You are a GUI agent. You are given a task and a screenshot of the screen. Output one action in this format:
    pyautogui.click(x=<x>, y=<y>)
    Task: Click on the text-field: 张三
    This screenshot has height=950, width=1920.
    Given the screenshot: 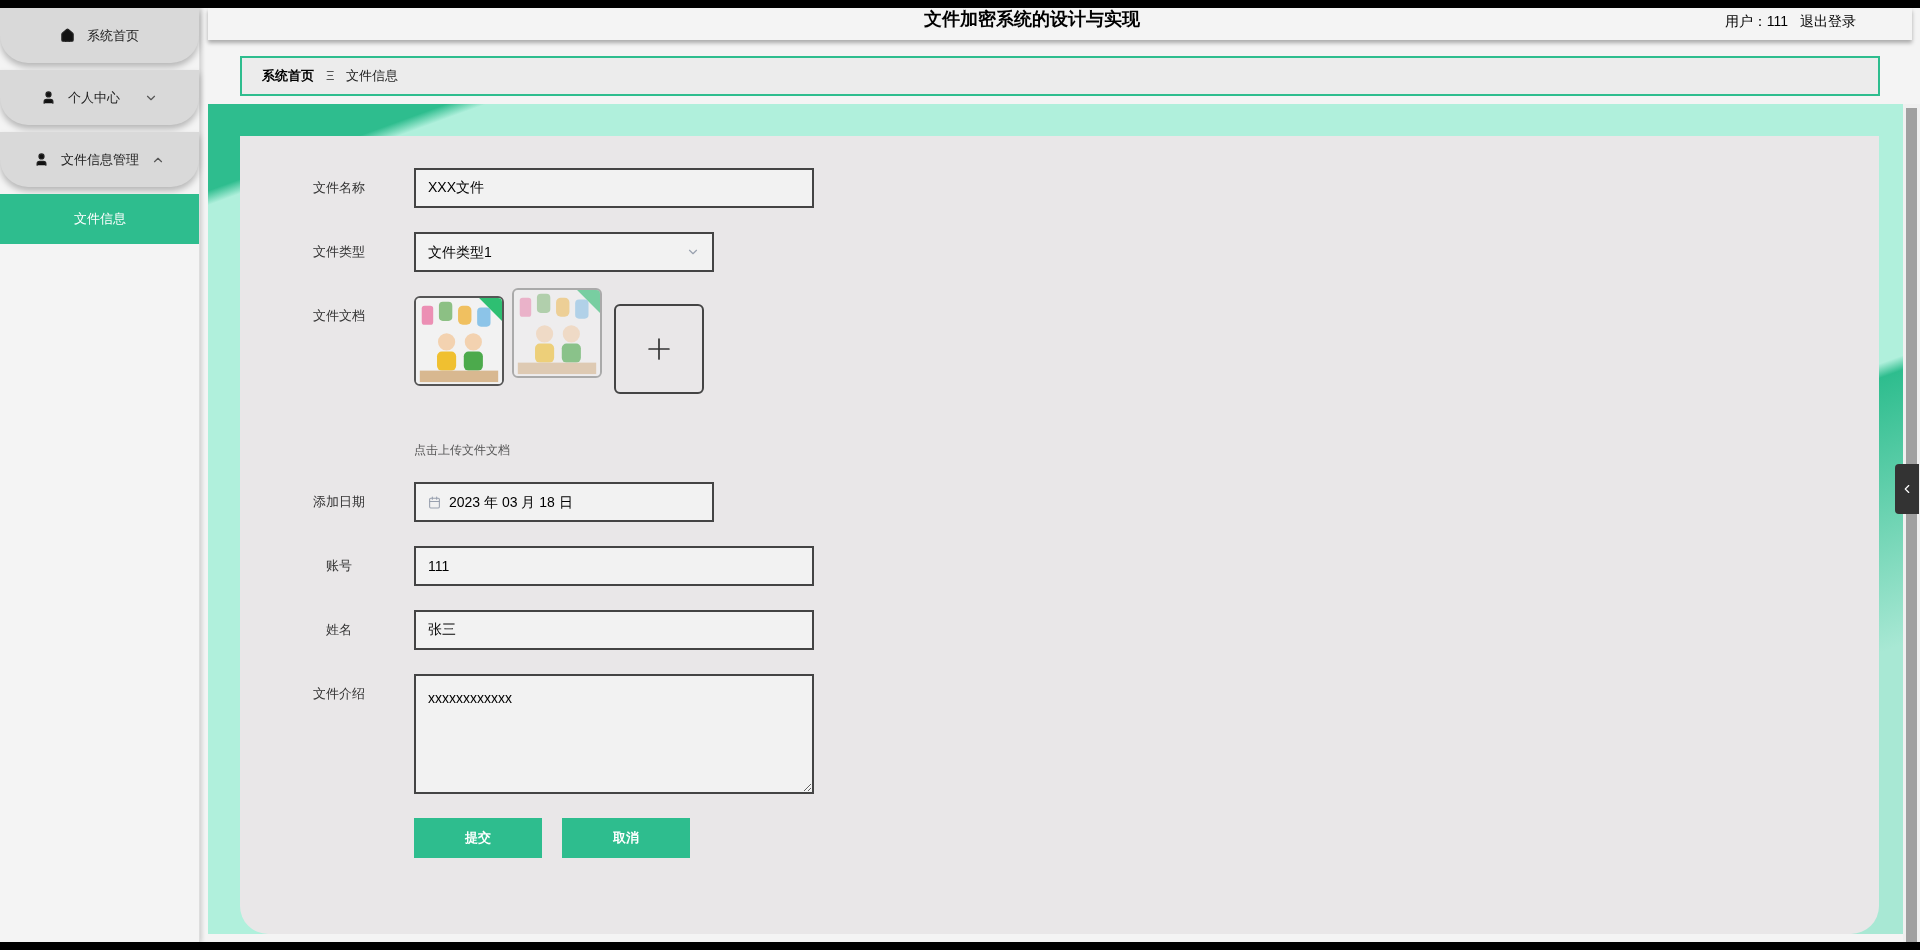 What is the action you would take?
    pyautogui.click(x=614, y=630)
    